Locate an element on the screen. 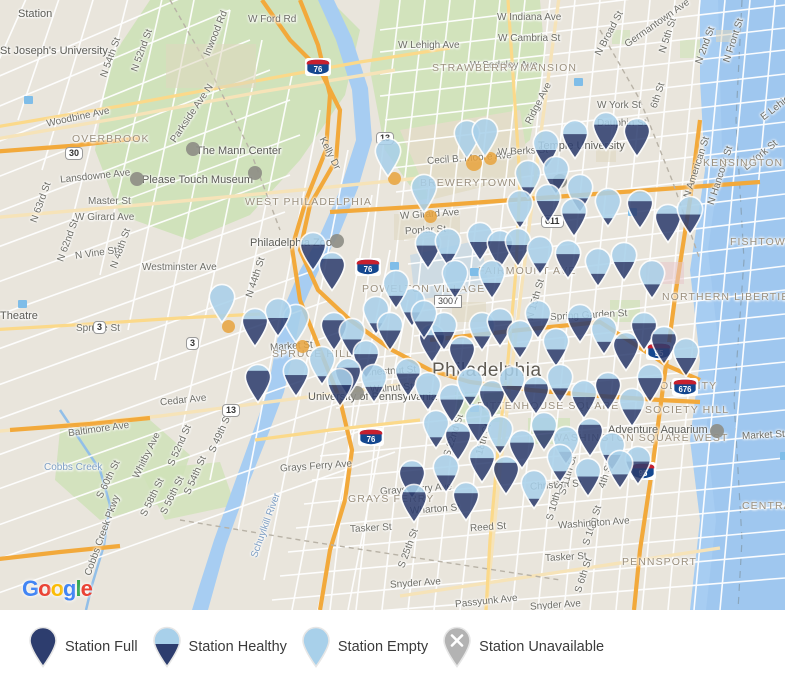  legend-label-station-empty: Station Empty is located at coordinates (383, 646).